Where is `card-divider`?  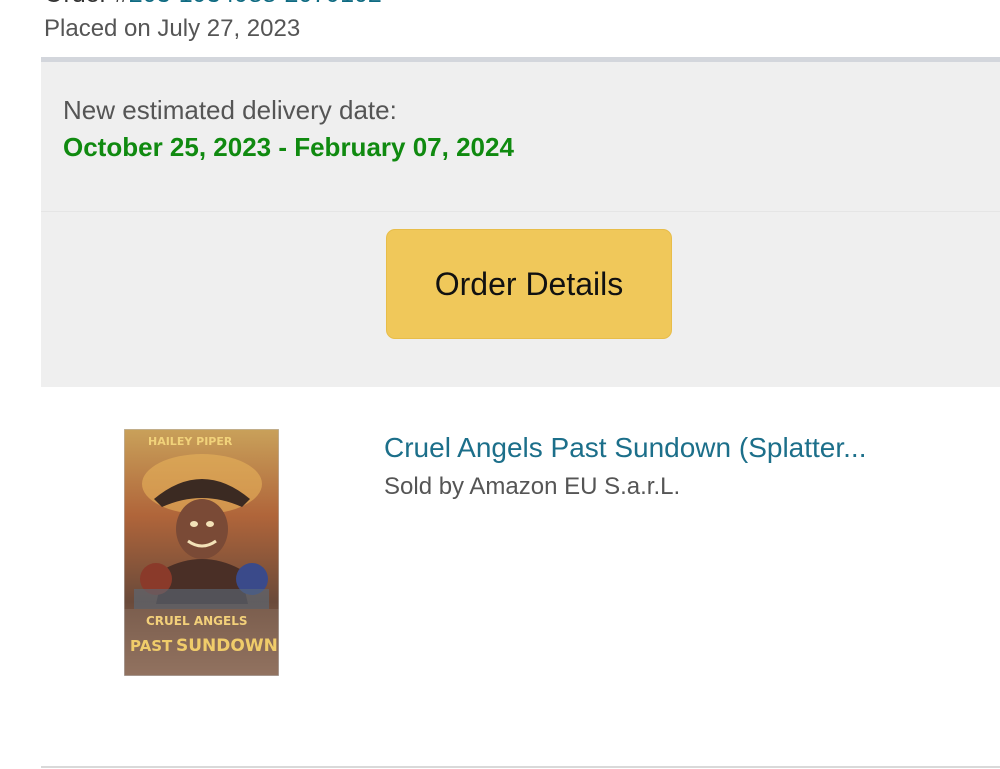
card-divider is located at coordinates (520, 211).